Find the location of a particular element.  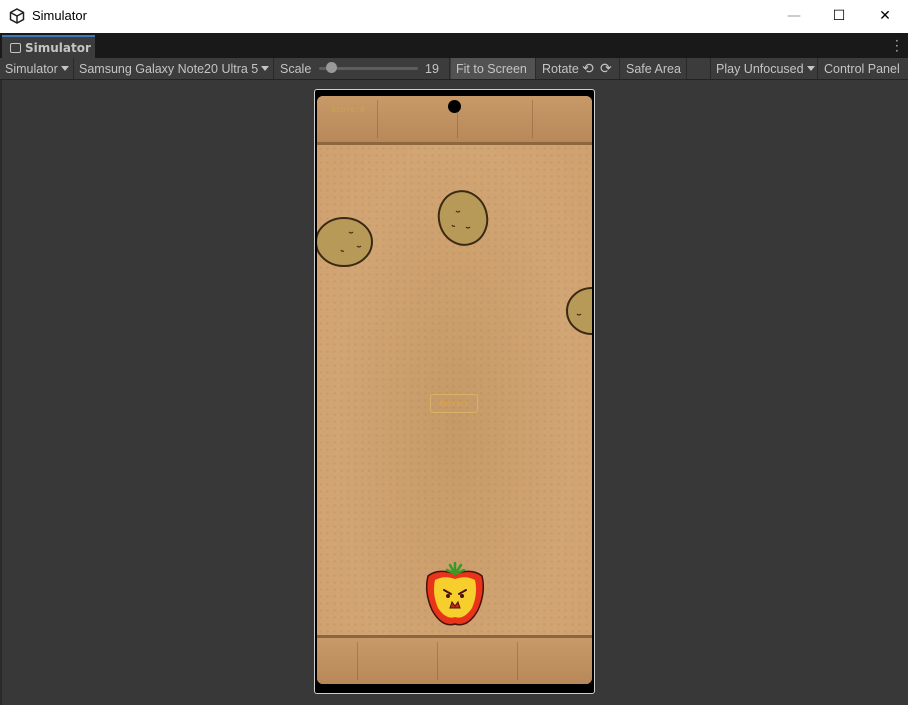

unity-icon is located at coordinates (17, 16).